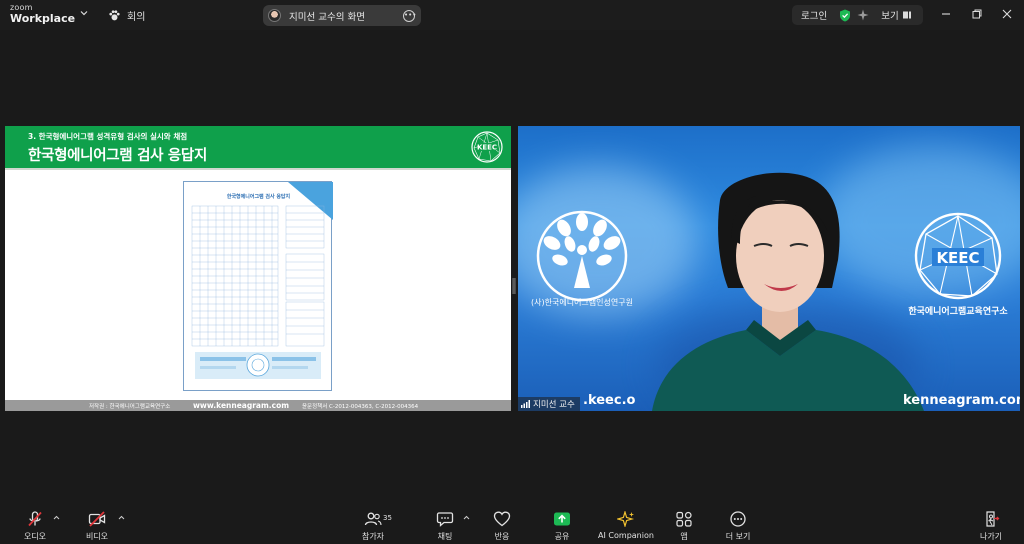 The image size is (1024, 544). What do you see at coordinates (56, 517) in the screenshot?
I see `audio-options-caret-icon` at bounding box center [56, 517].